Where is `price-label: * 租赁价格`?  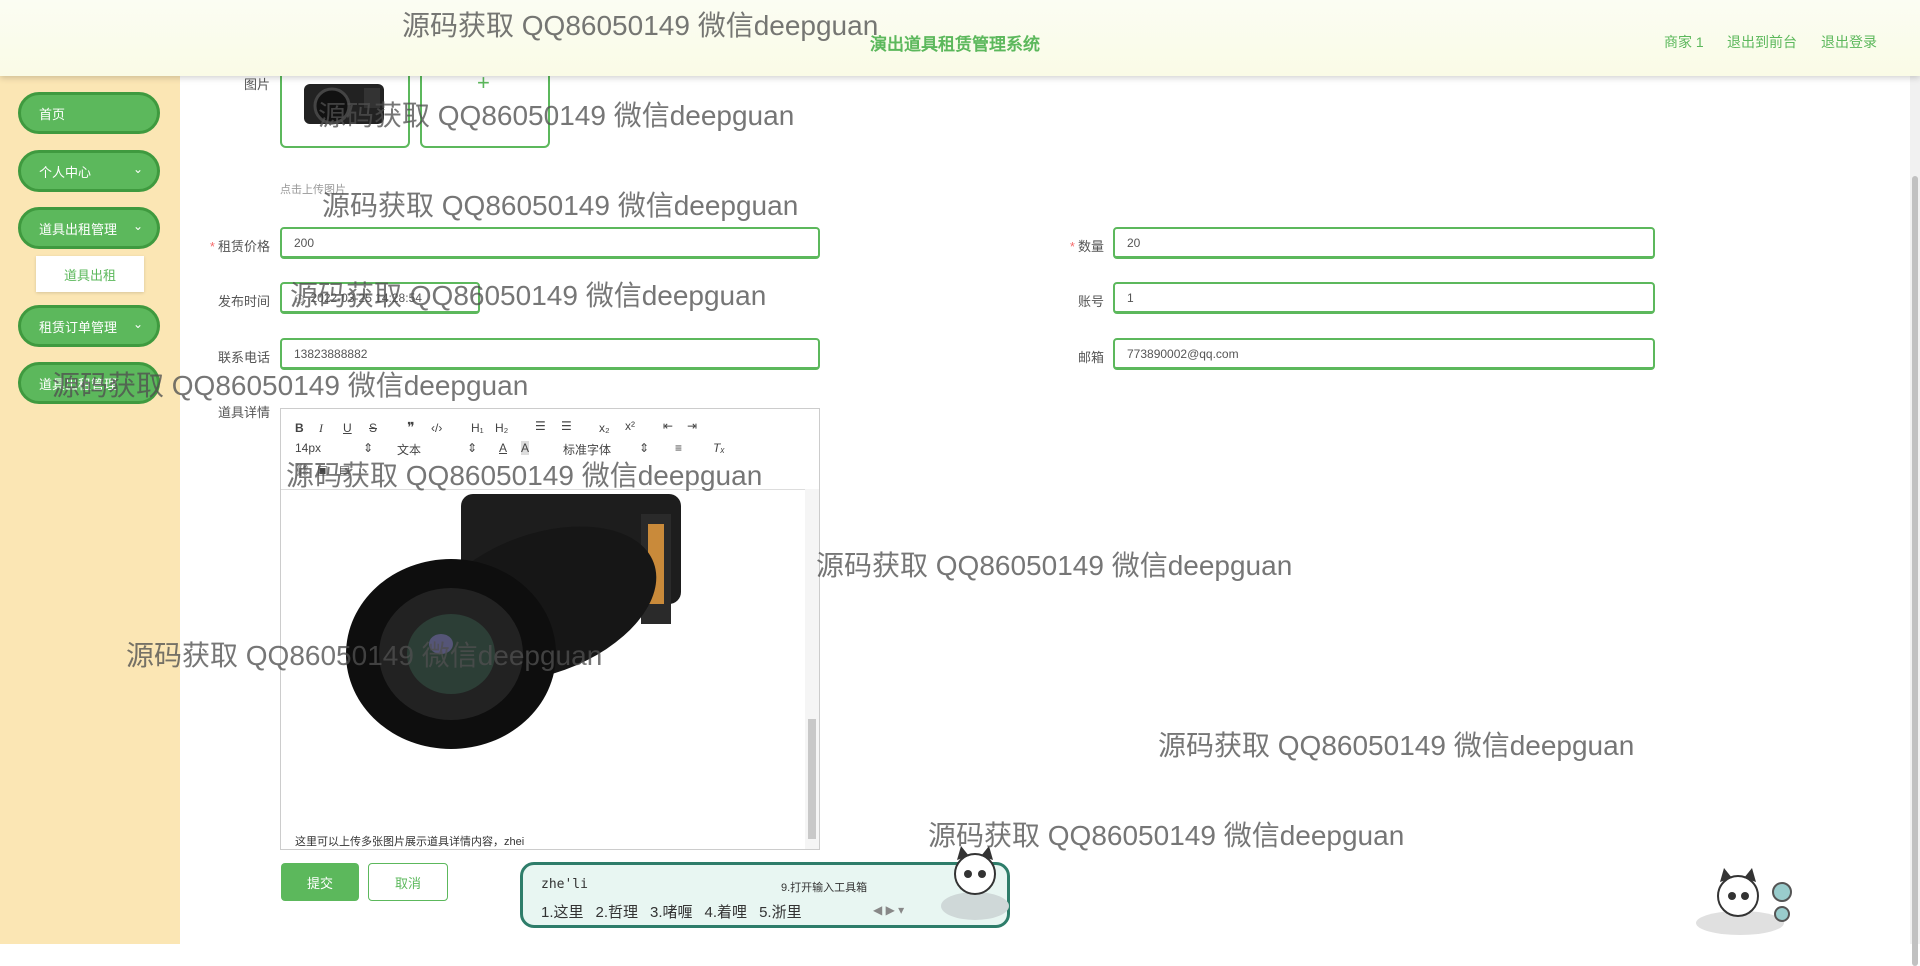
price-label: * 租赁价格 is located at coordinates (239, 246).